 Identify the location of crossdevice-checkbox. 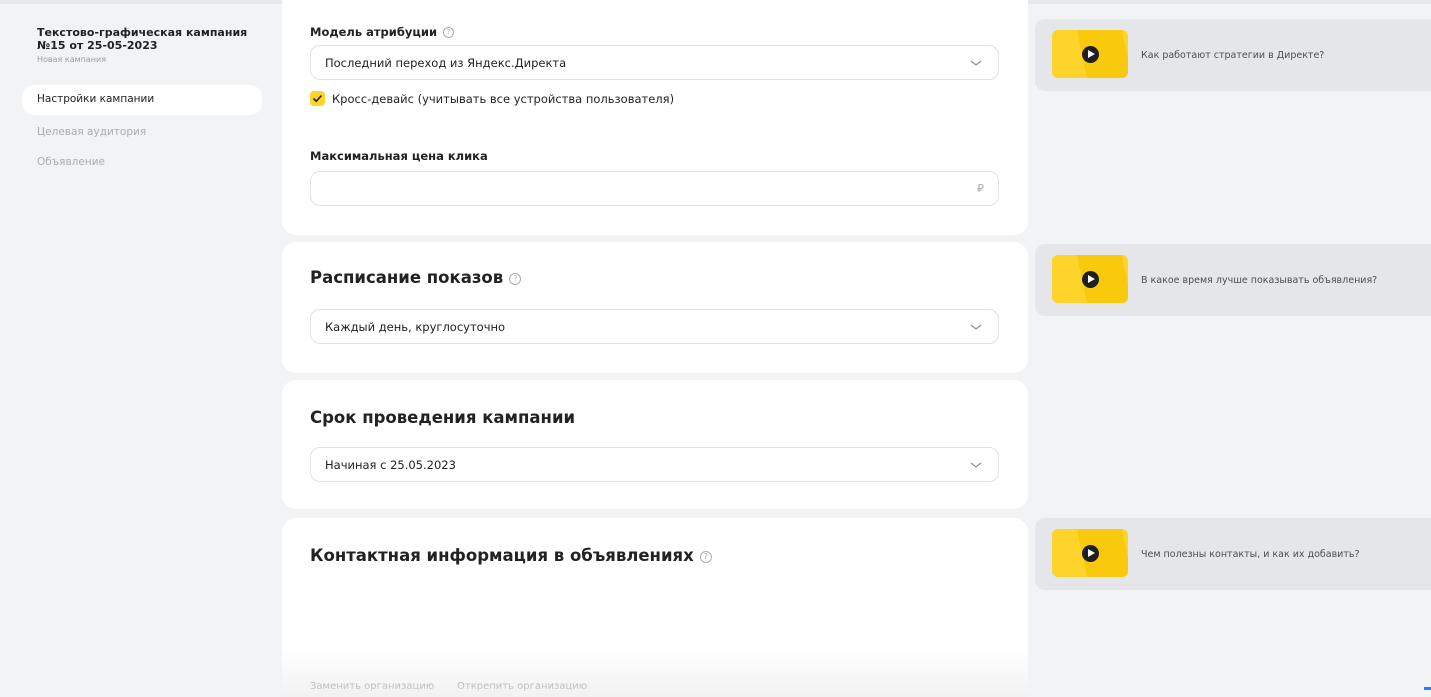
(317, 98).